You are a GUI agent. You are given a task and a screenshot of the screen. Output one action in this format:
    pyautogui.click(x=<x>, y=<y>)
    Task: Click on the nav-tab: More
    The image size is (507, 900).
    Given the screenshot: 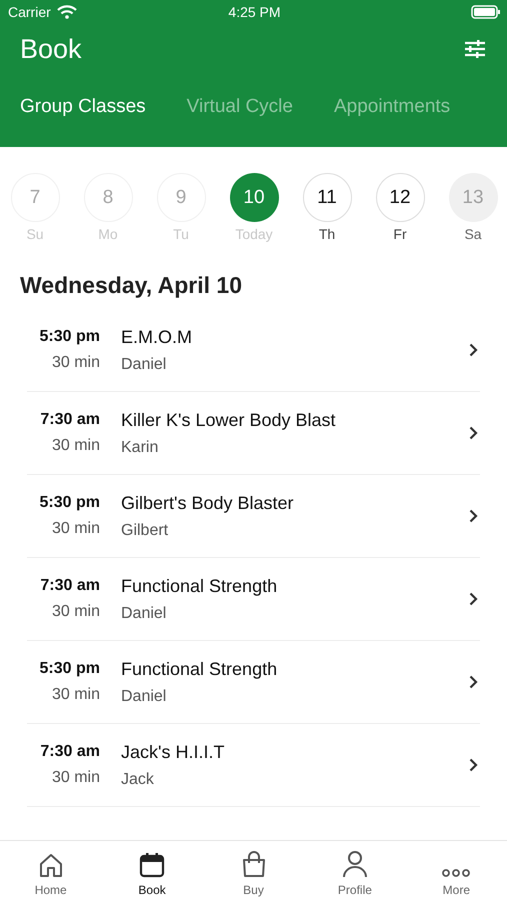 What is the action you would take?
    pyautogui.click(x=456, y=870)
    